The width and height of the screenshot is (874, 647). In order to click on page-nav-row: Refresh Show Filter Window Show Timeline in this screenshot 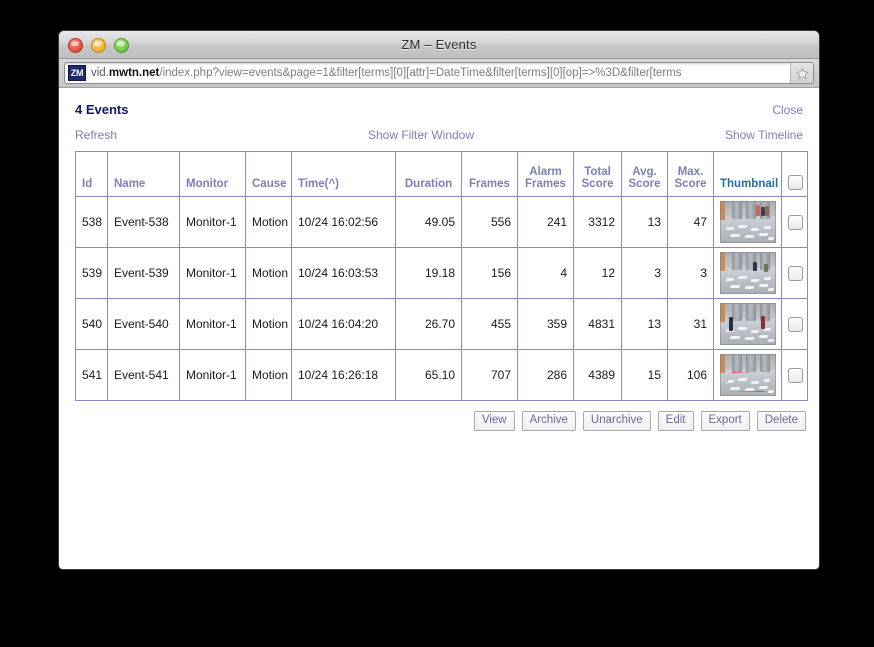, I will do `click(439, 135)`.